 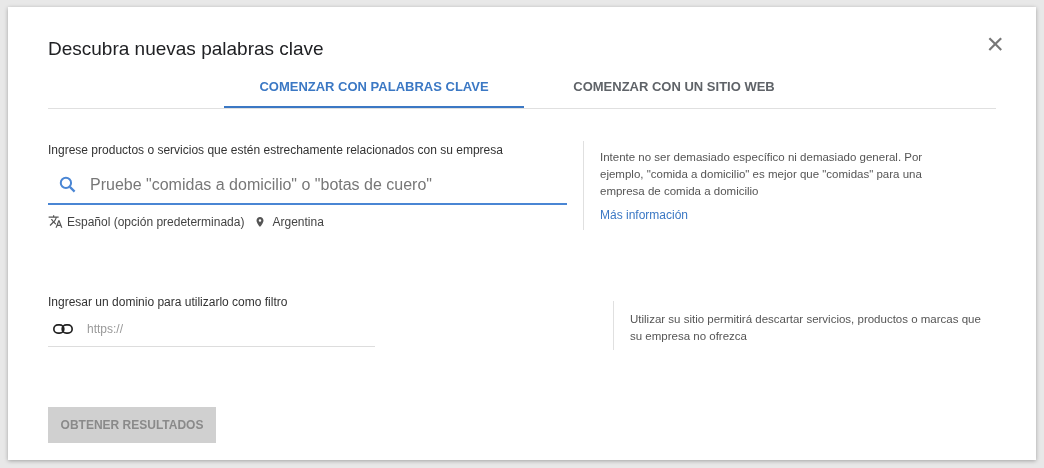 What do you see at coordinates (762, 174) in the screenshot?
I see `hint-text: Intente no ser demasiado específico ni demasiado general. Por ejemplo, "comida a domicilio" es mejor que "comidas" para una empresa de comida a domicilio` at bounding box center [762, 174].